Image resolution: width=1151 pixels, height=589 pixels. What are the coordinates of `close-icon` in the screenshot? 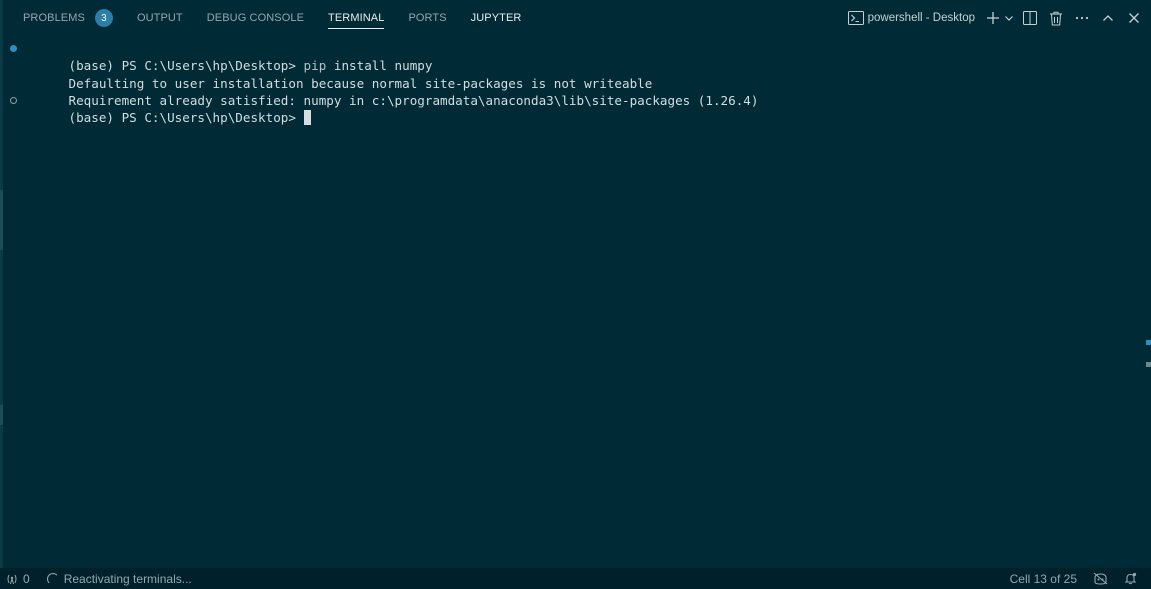 It's located at (1134, 18).